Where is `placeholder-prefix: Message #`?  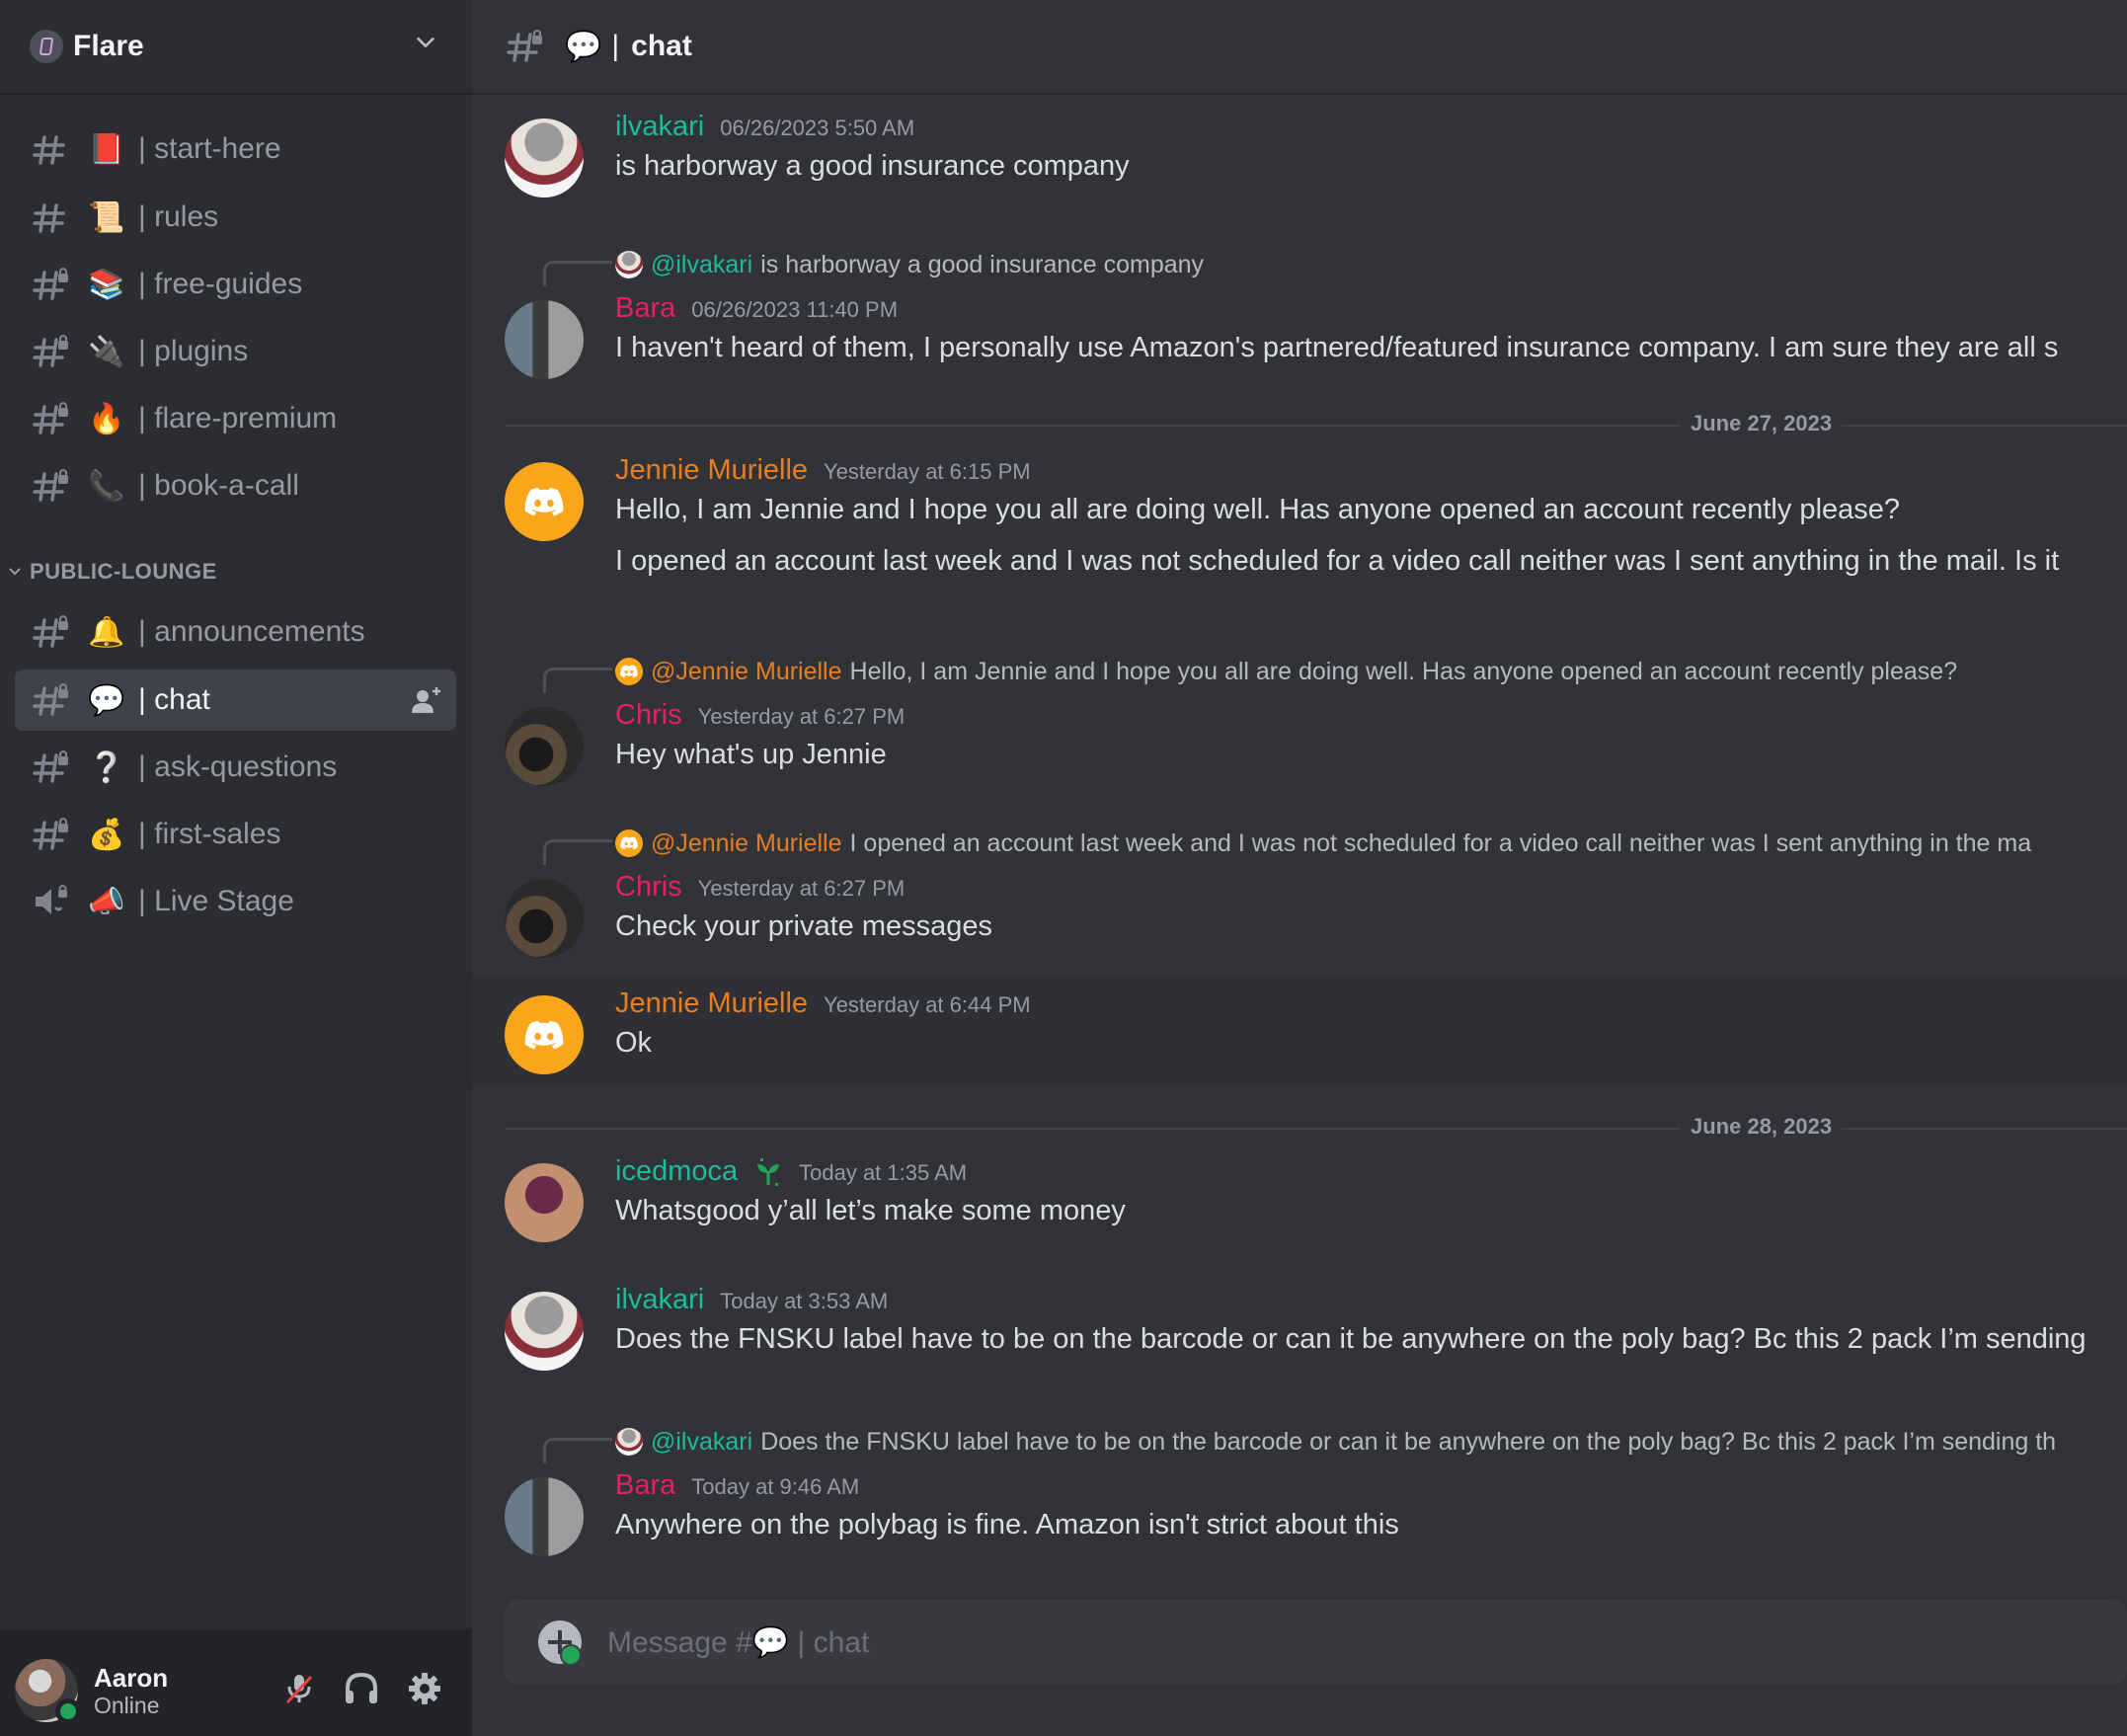 placeholder-prefix: Message # is located at coordinates (679, 1642).